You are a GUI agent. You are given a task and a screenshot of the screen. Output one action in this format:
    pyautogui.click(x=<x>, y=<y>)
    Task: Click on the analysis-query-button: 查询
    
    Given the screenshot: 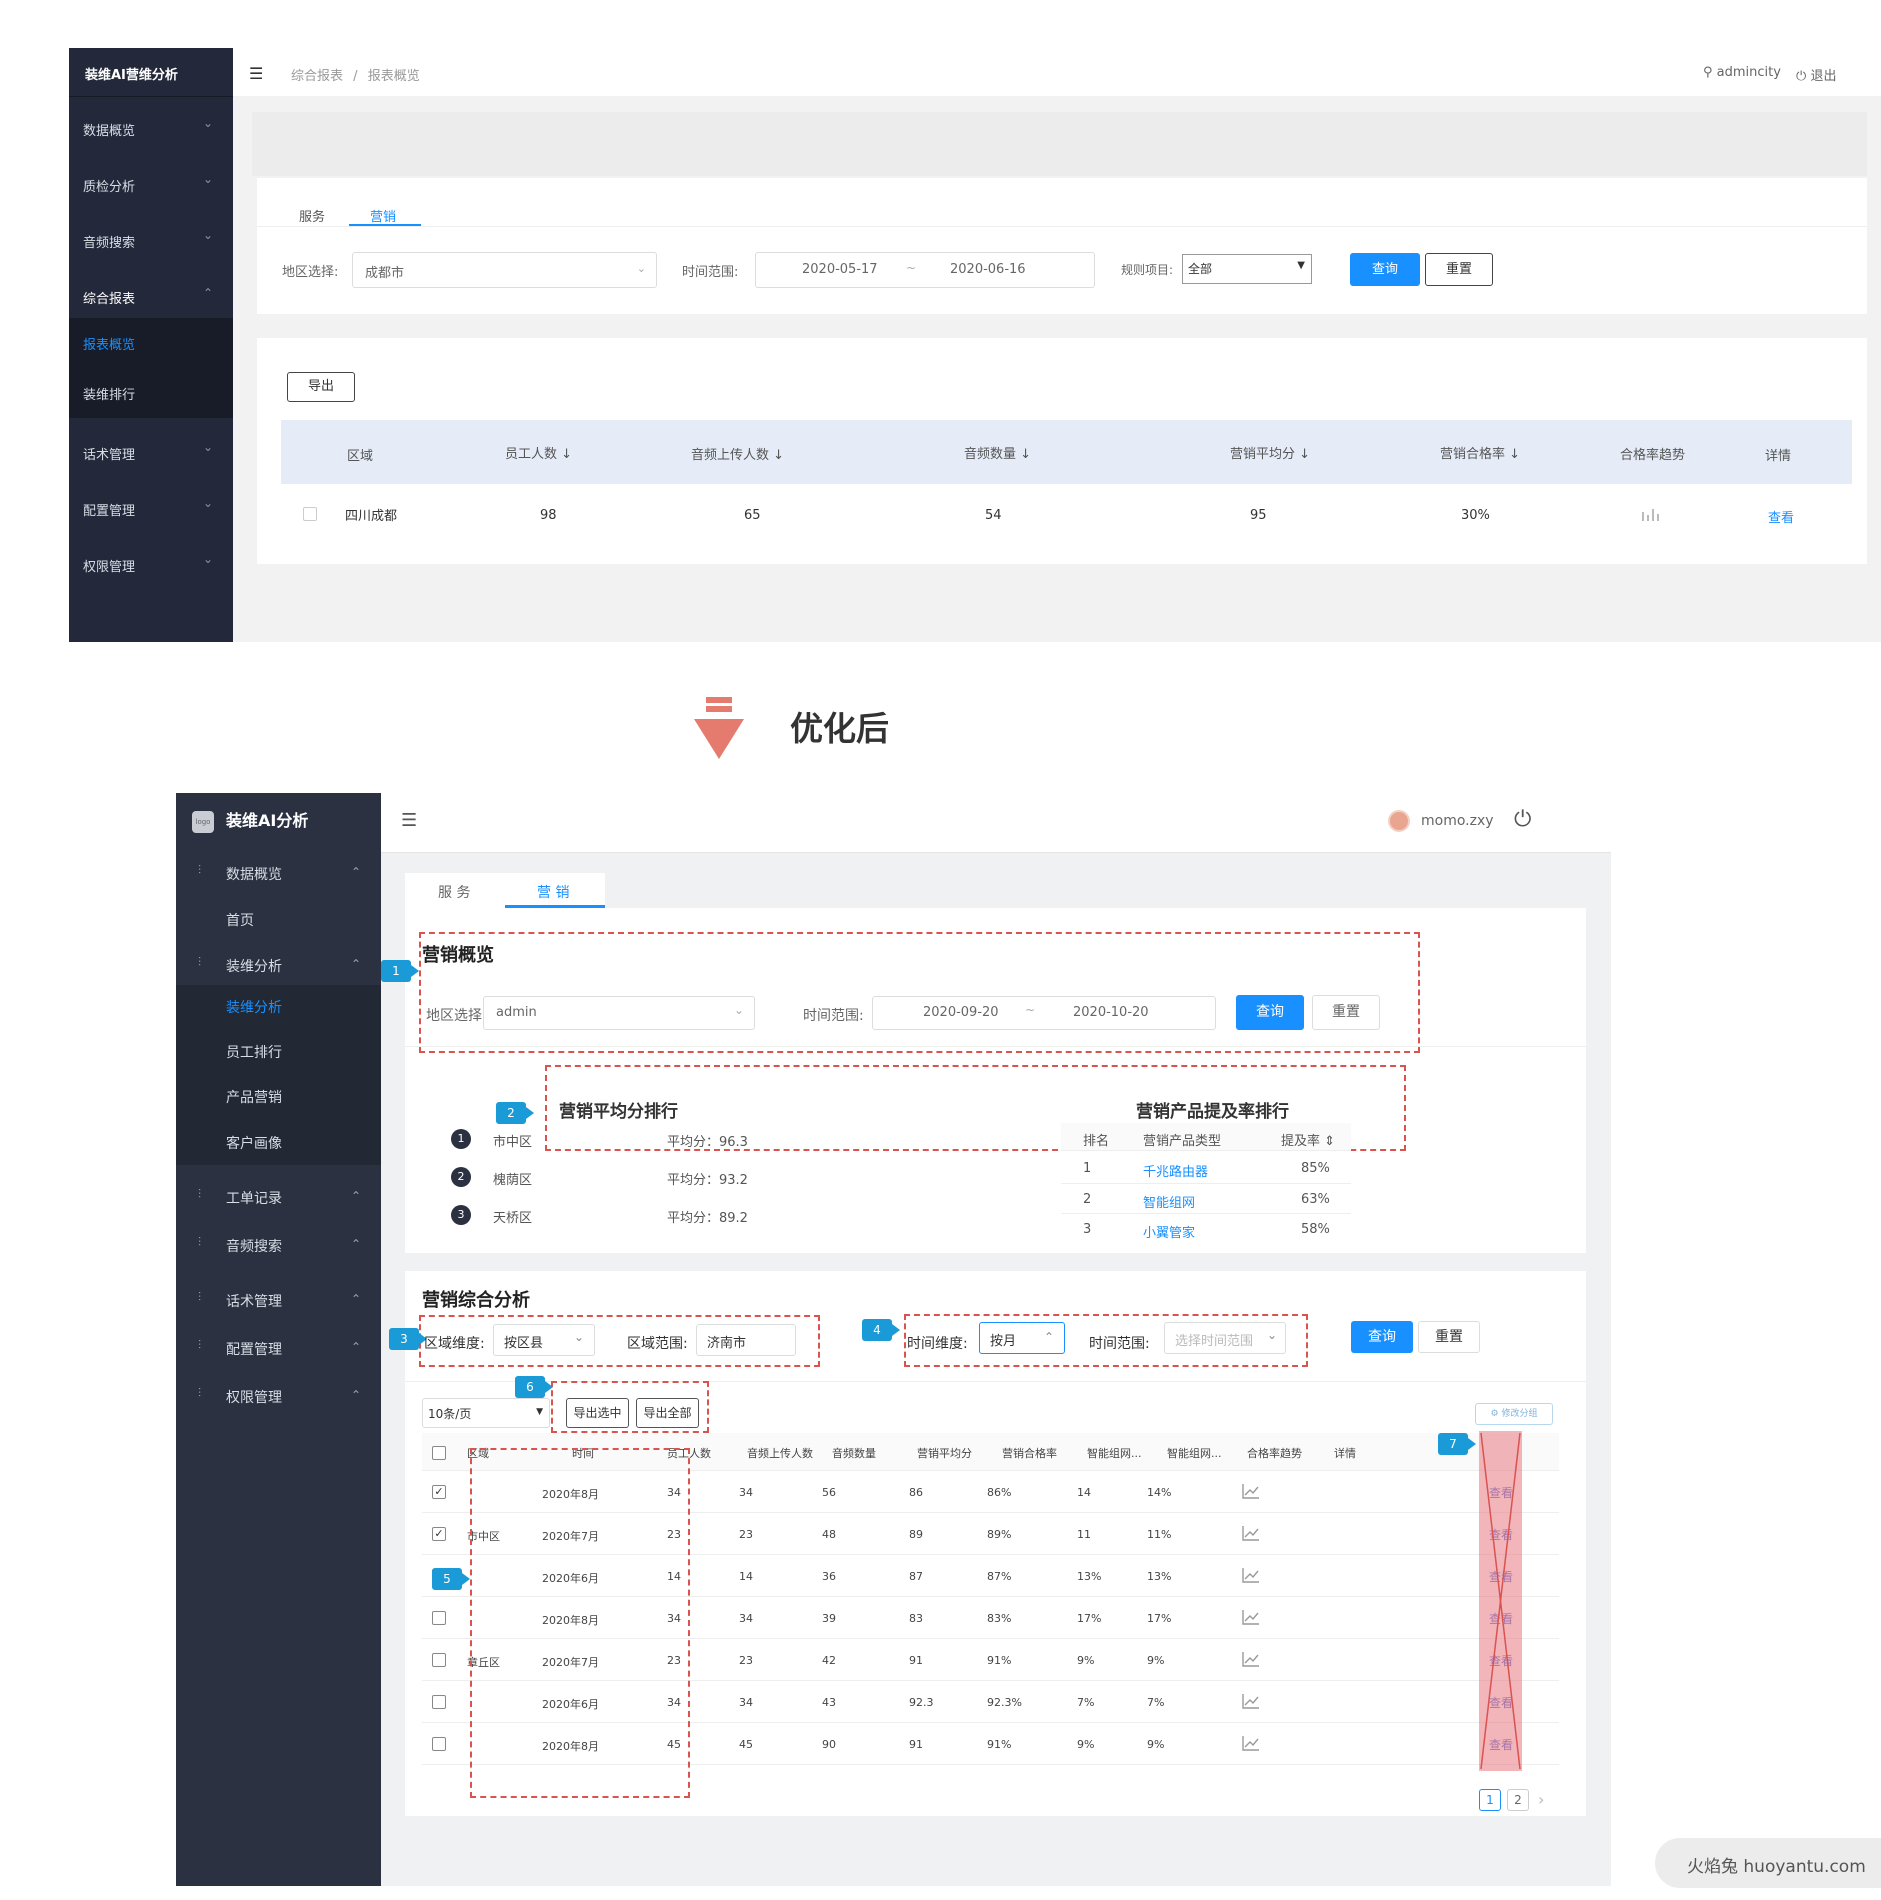 What is the action you would take?
    pyautogui.click(x=1382, y=1337)
    